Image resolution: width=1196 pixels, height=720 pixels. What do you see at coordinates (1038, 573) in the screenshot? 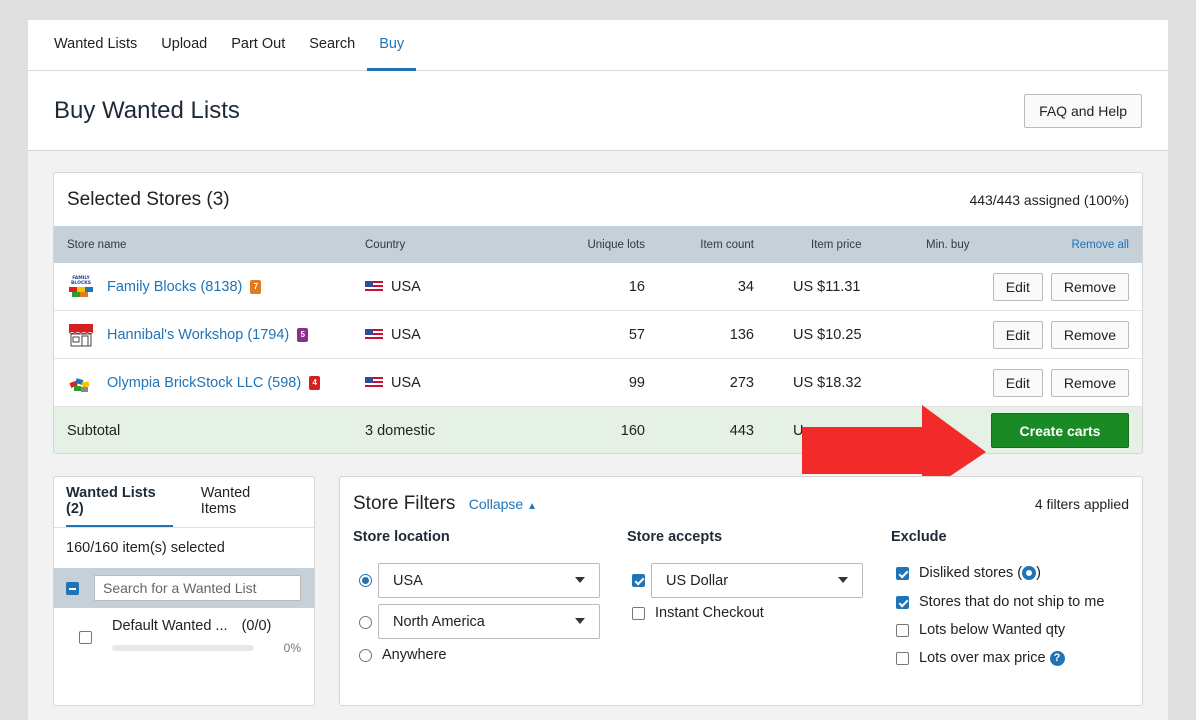
I see `disliked-stores-label-end: )` at bounding box center [1038, 573].